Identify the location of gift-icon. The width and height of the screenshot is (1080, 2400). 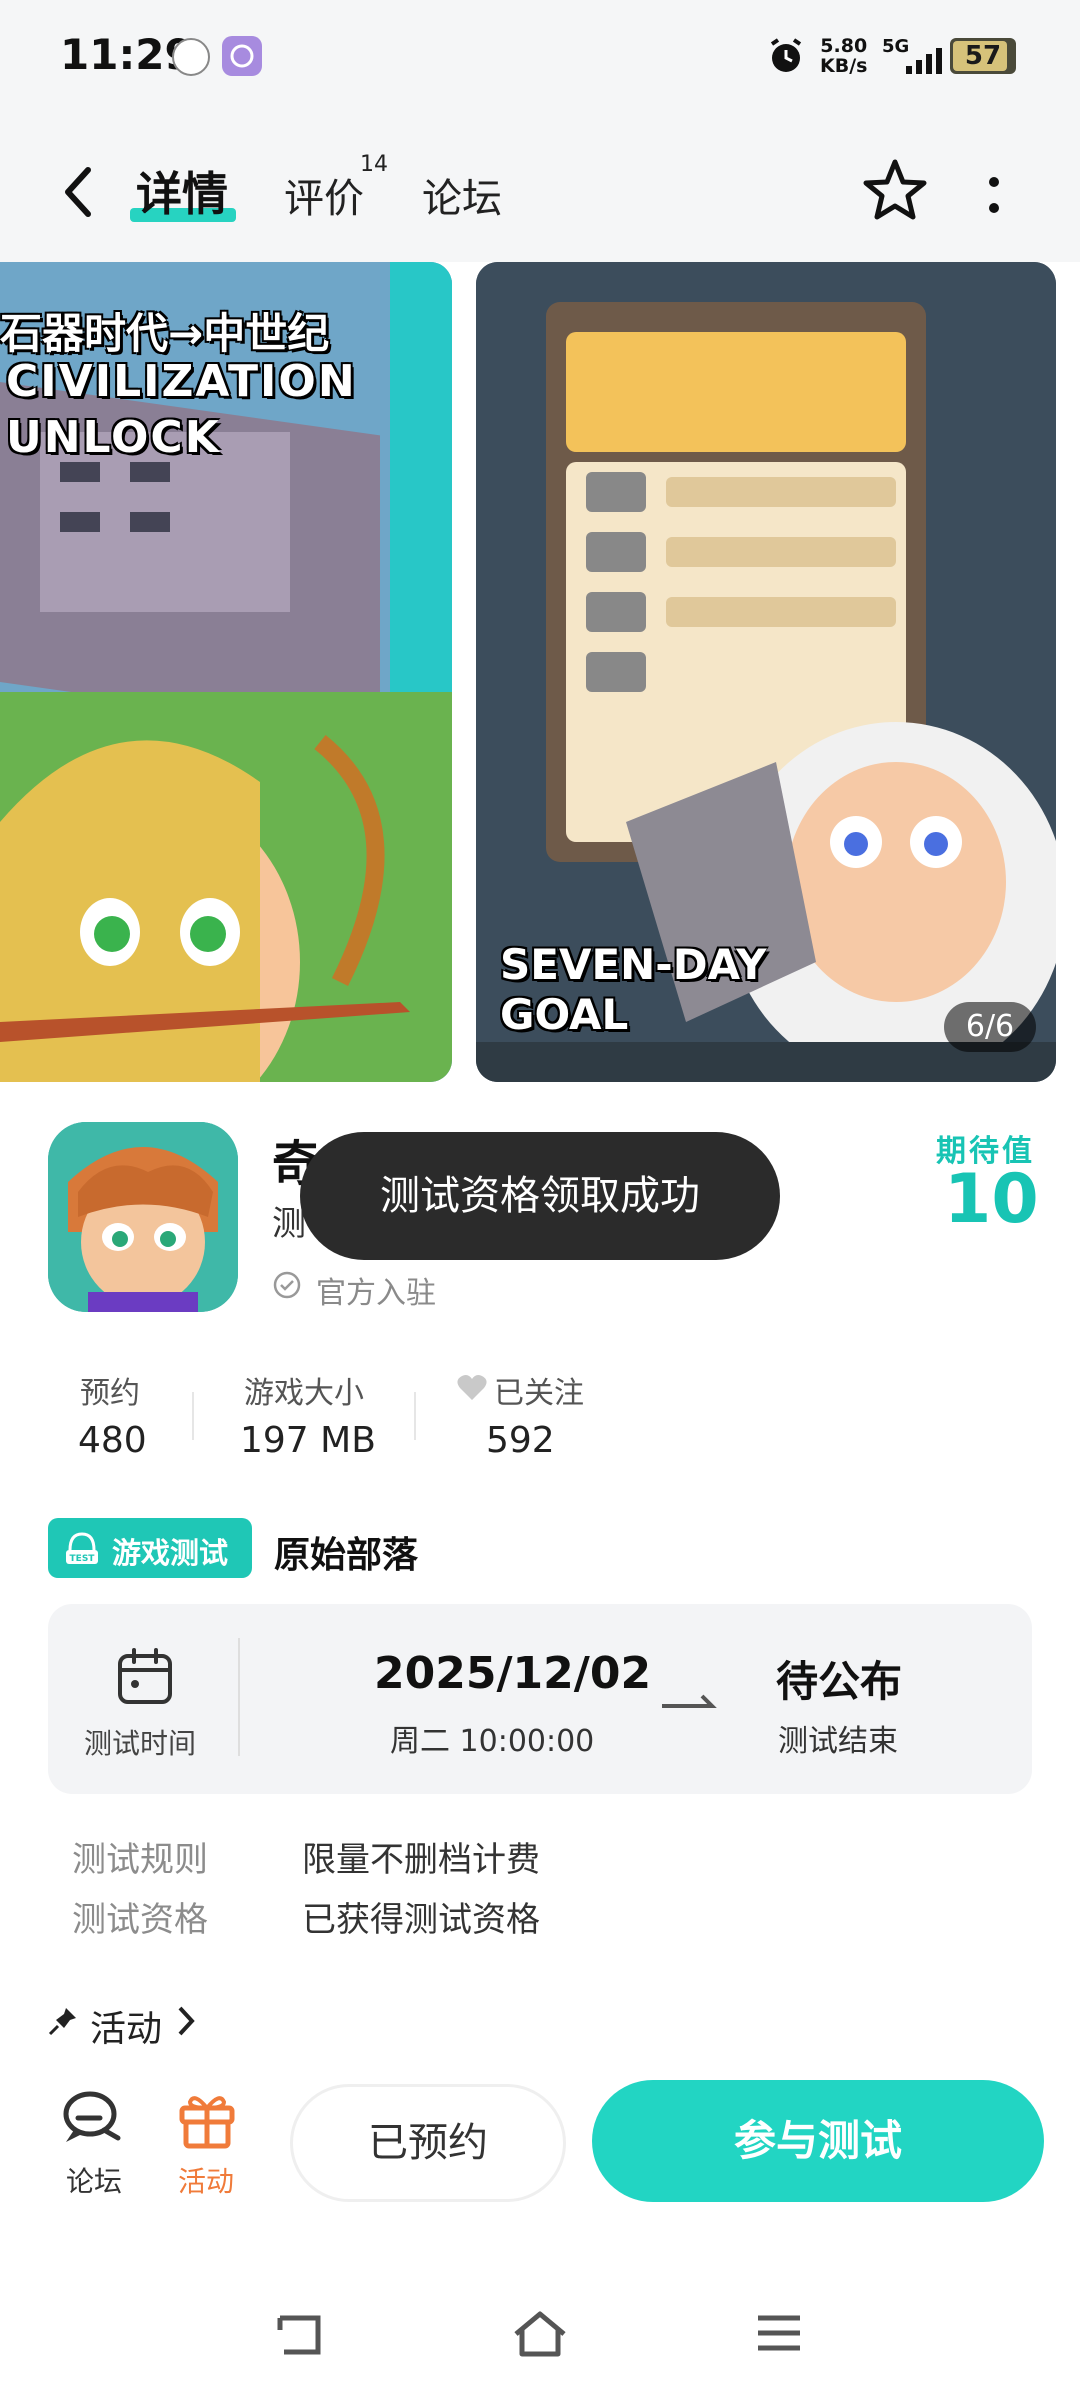
(207, 2119).